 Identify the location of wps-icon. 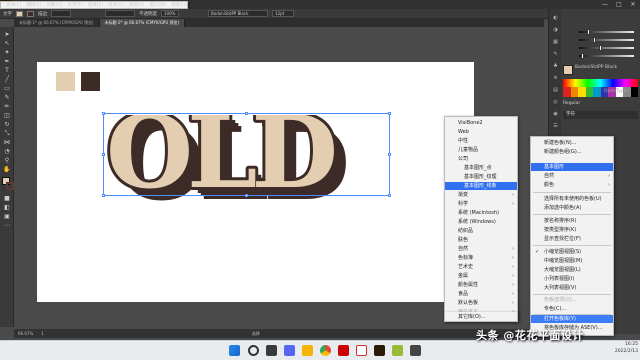
(361, 350).